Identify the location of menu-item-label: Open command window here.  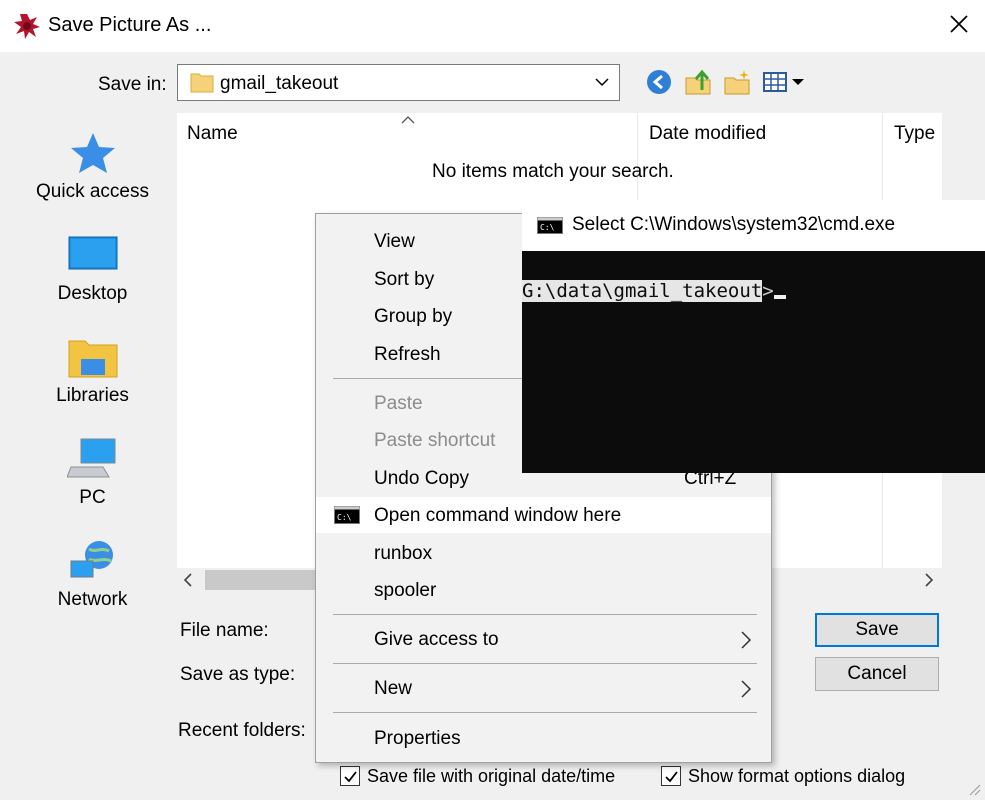
(498, 515).